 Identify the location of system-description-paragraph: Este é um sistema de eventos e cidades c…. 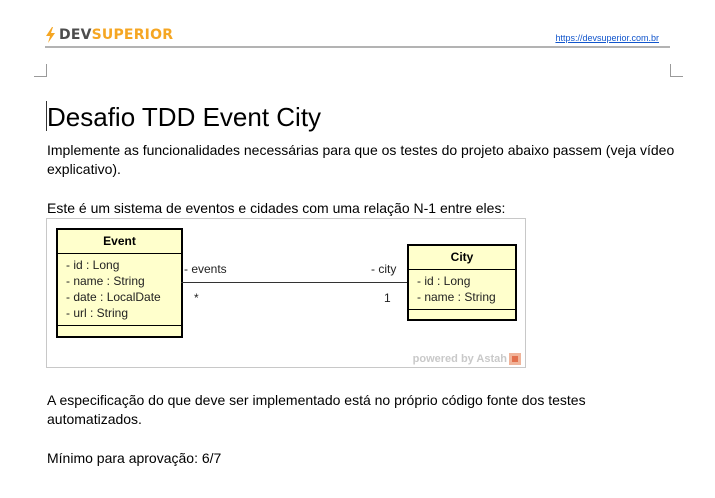
(362, 208).